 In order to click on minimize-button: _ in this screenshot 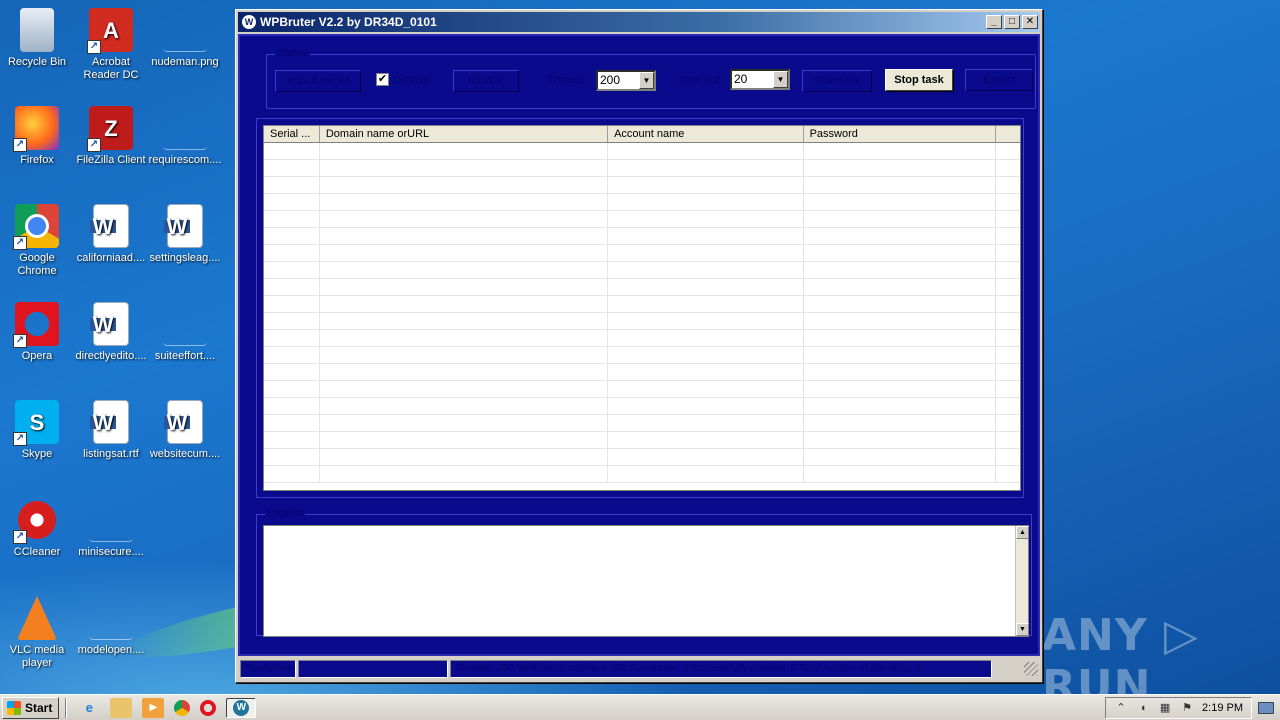, I will do `click(994, 22)`.